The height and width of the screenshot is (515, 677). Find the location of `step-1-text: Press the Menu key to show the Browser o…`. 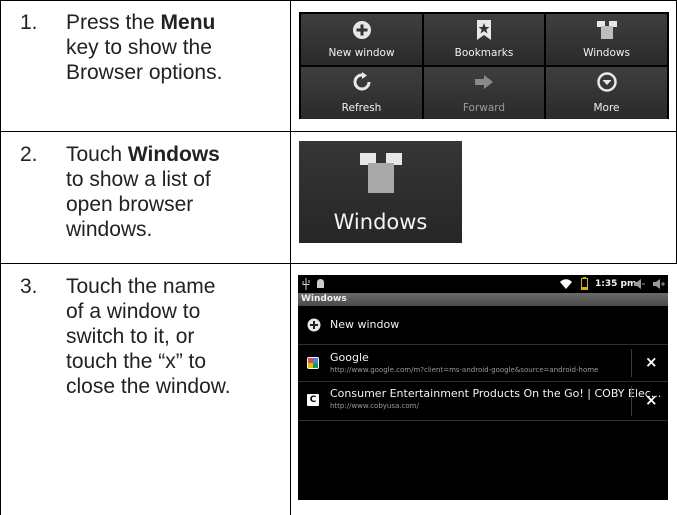

step-1-text: Press the Menu key to show the Browser o… is located at coordinates (176, 47).